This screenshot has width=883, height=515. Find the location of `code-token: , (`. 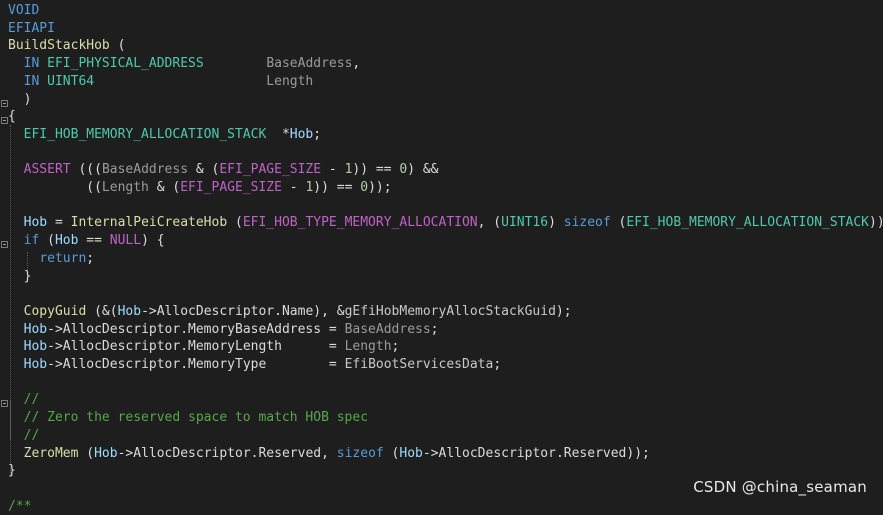

code-token: , ( is located at coordinates (489, 223).